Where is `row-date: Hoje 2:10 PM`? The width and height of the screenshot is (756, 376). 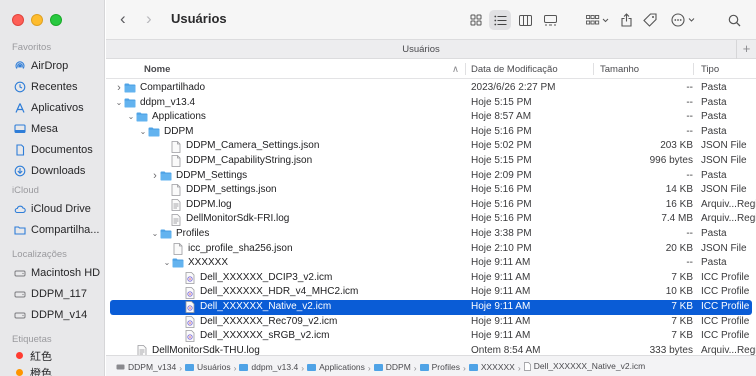 row-date: Hoje 2:10 PM is located at coordinates (501, 248).